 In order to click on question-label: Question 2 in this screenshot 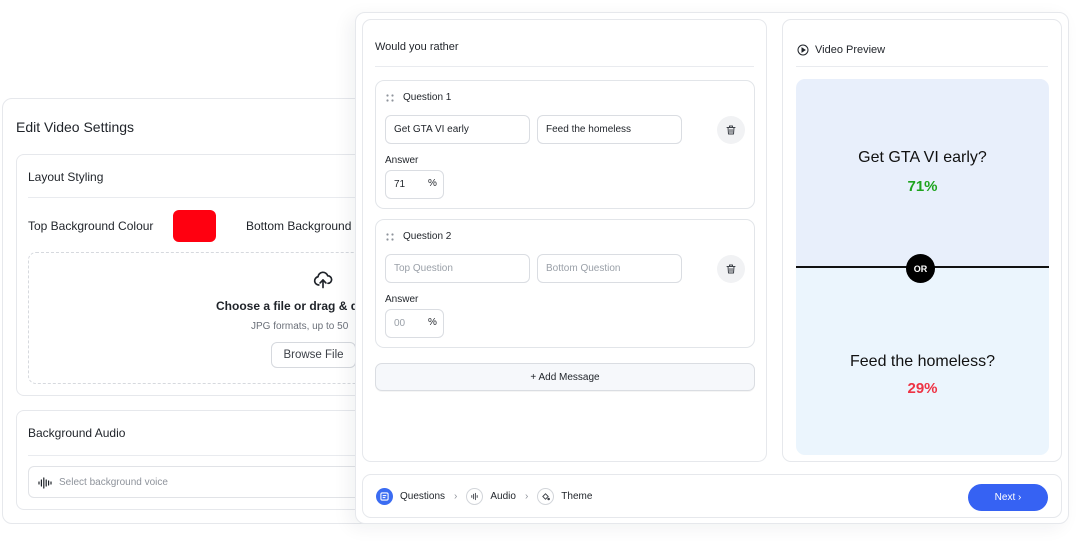, I will do `click(427, 236)`.